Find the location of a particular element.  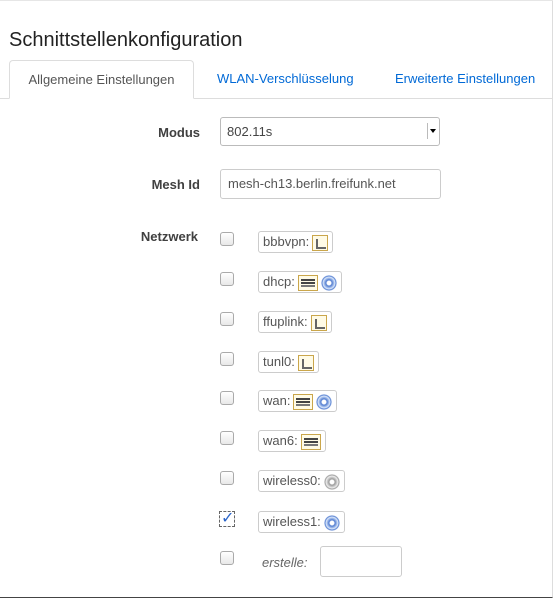

network-badge-dhcp: dhcp: is located at coordinates (300, 282).